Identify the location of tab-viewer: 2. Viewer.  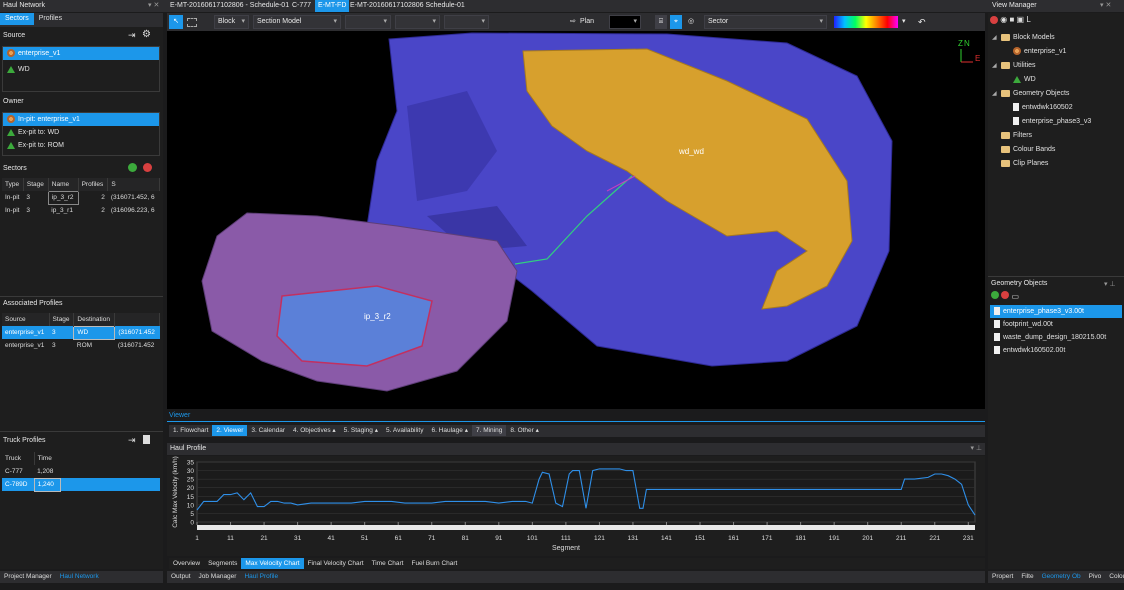
(230, 430).